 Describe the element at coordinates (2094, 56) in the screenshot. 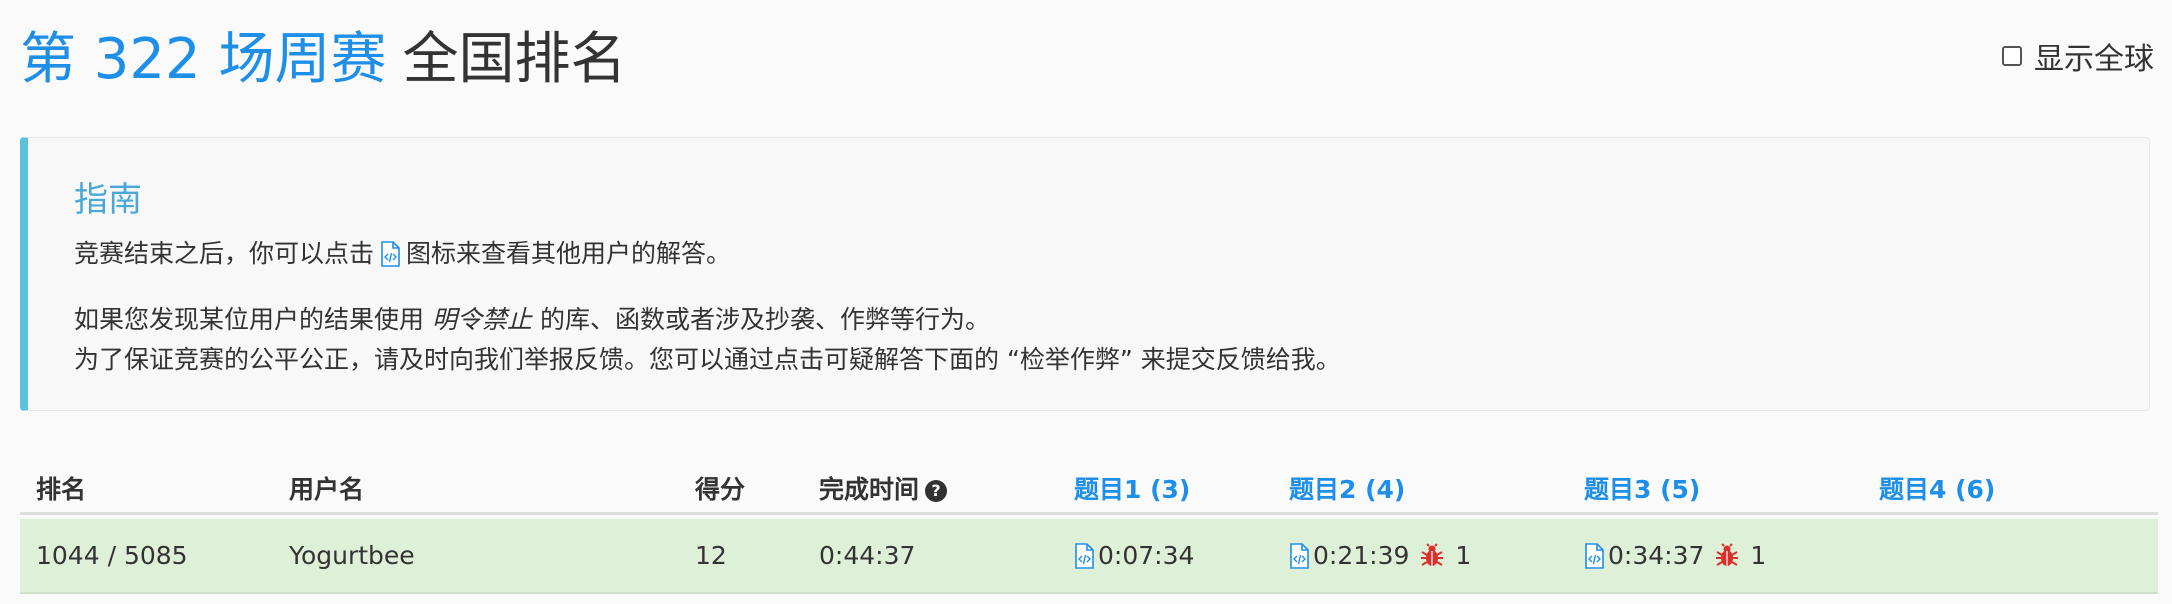

I see `show-global-label: 显示全球` at that location.